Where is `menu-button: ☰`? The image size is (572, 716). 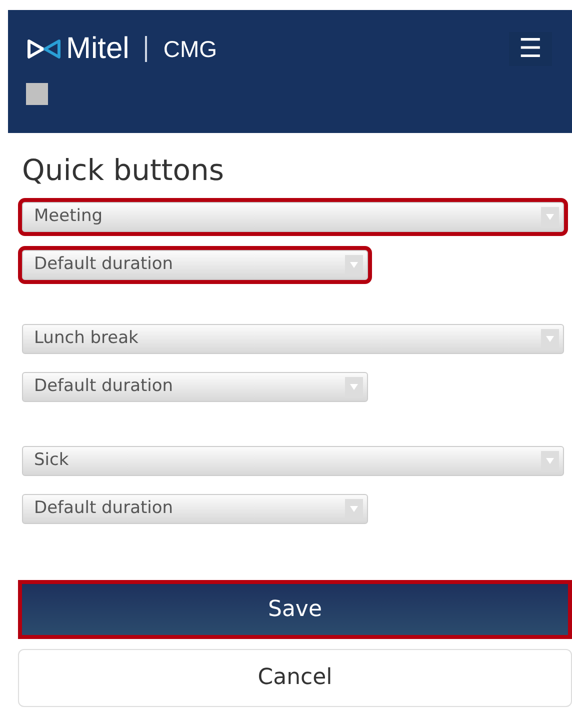
menu-button: ☰ is located at coordinates (530, 49).